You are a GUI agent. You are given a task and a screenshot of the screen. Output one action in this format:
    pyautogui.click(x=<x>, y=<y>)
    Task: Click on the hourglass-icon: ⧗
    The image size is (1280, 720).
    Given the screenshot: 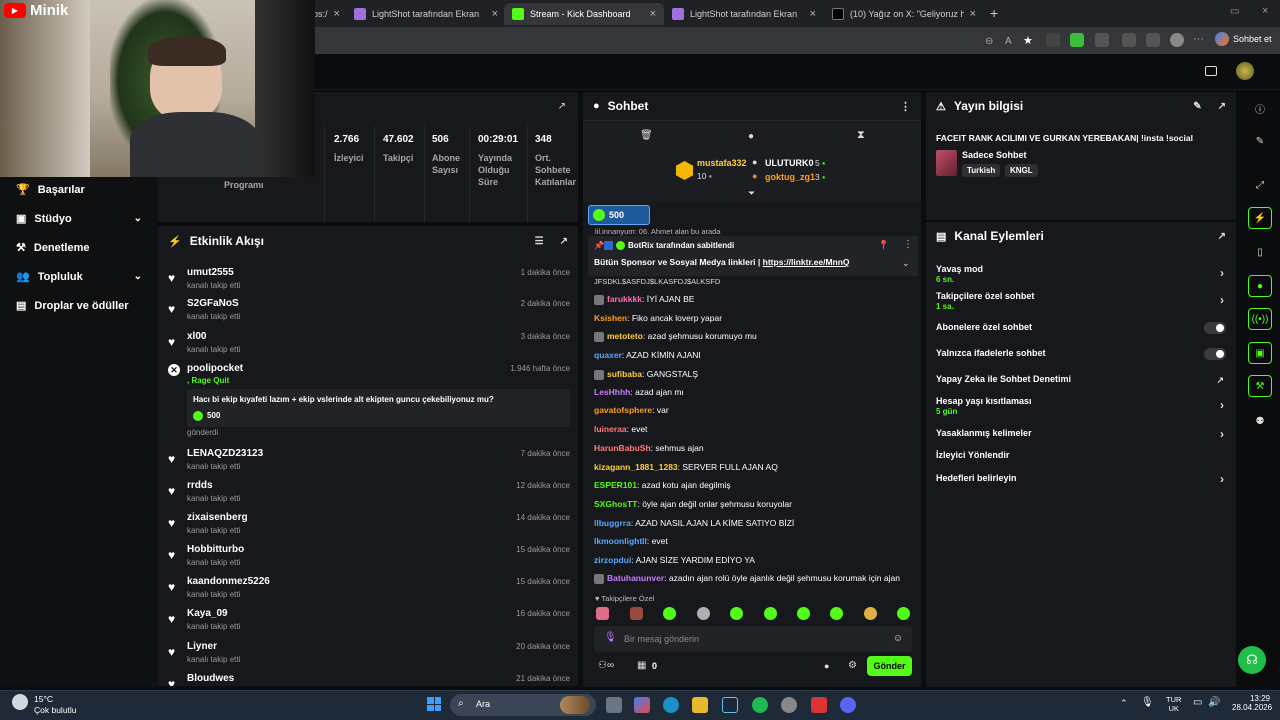 What is the action you would take?
    pyautogui.click(x=861, y=135)
    